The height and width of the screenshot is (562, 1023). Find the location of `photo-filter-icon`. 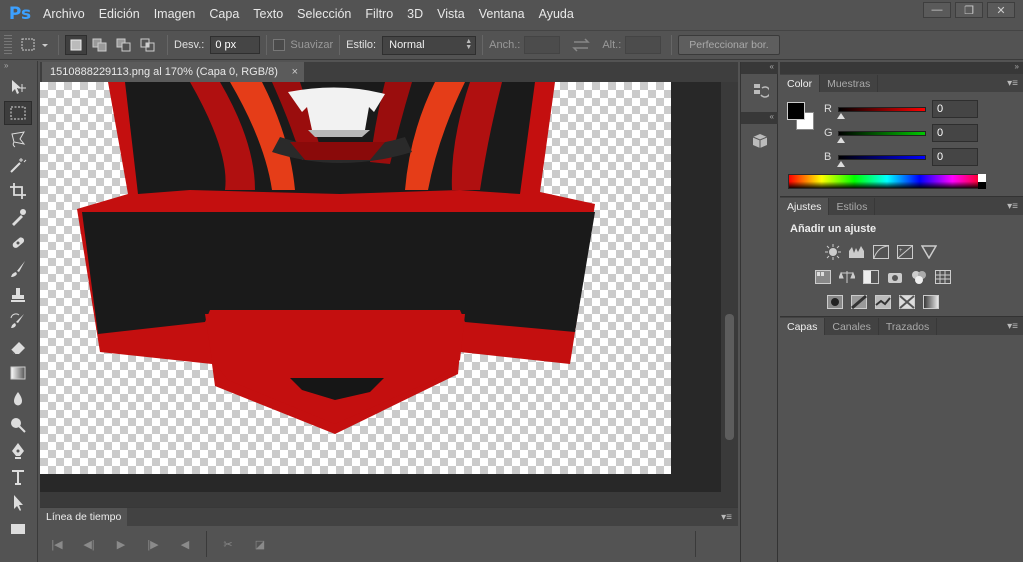

photo-filter-icon is located at coordinates (895, 277).